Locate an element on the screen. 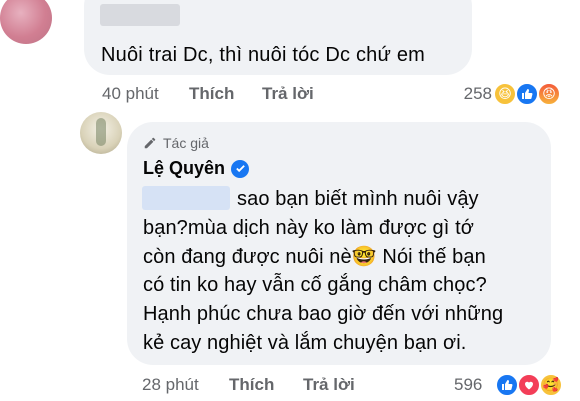 The width and height of the screenshot is (580, 401). reply-line: bạn?mùa dịch này ko làm được gì tớ is located at coordinates (308, 227).